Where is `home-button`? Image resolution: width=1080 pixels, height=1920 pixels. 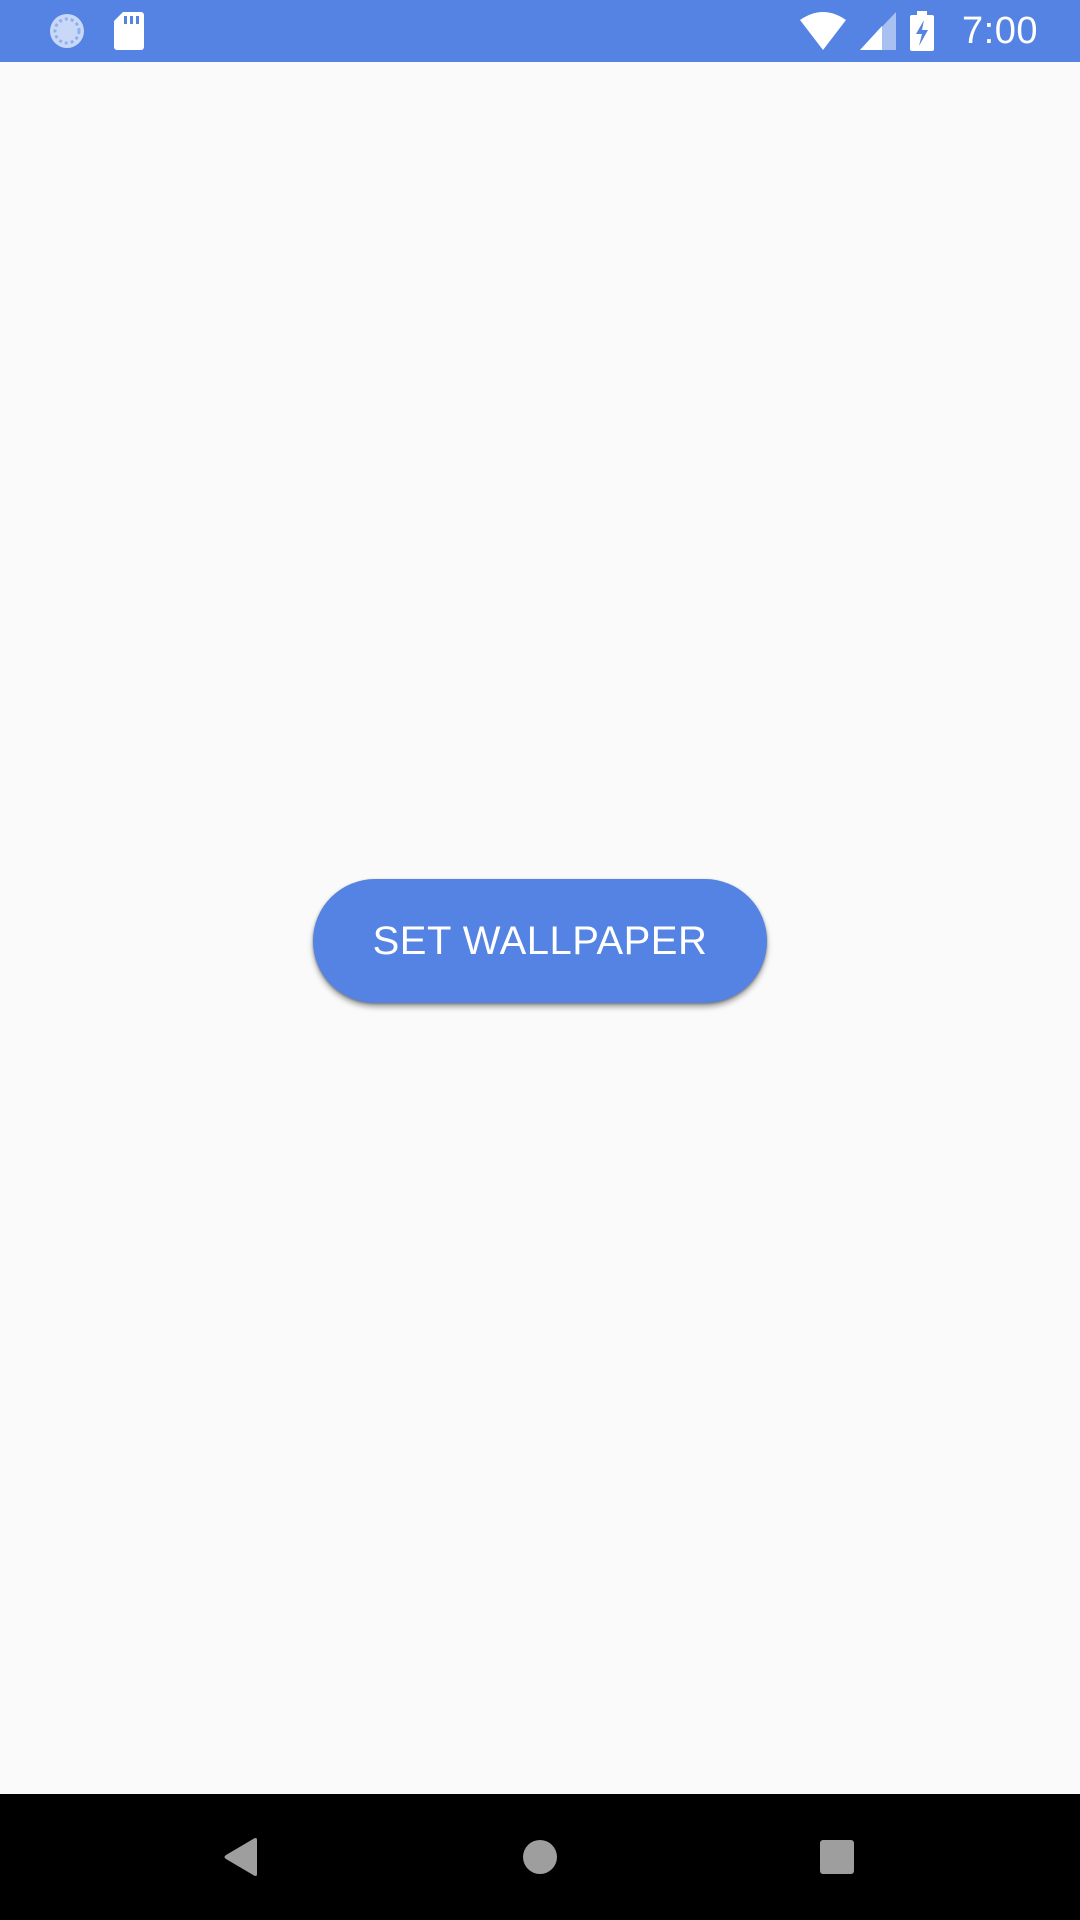
home-button is located at coordinates (540, 1857).